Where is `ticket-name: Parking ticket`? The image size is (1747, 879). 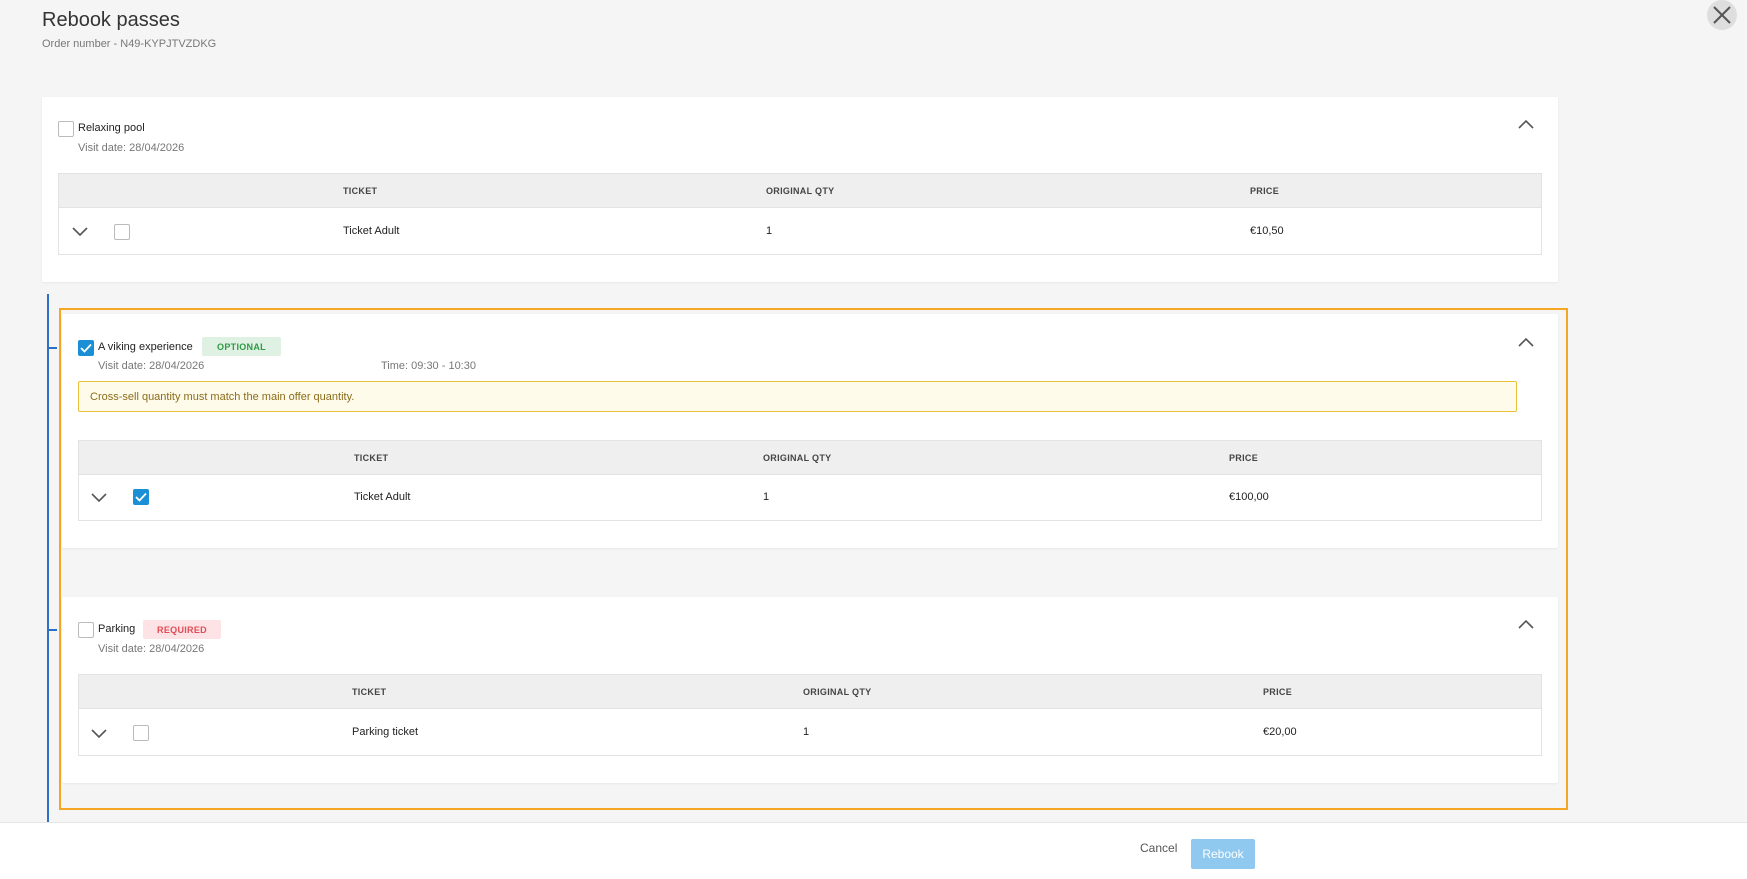 ticket-name: Parking ticket is located at coordinates (385, 732).